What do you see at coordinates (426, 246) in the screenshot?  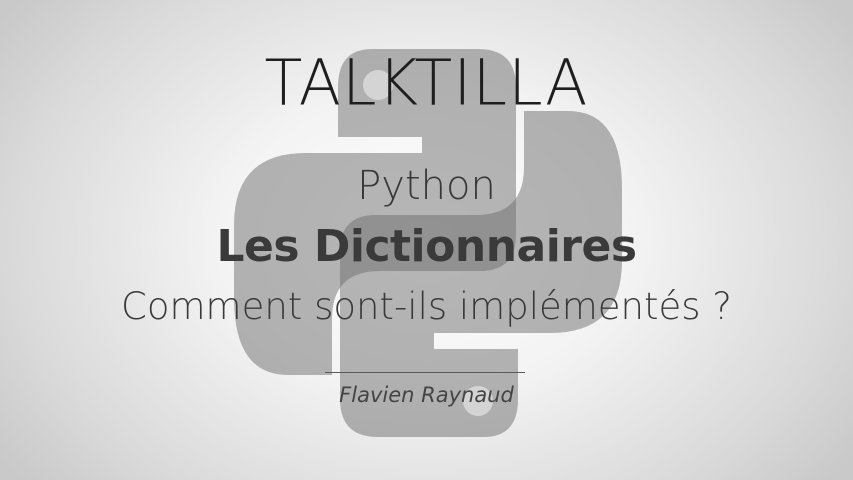 I see `slide-headline: Les Dictionnaires` at bounding box center [426, 246].